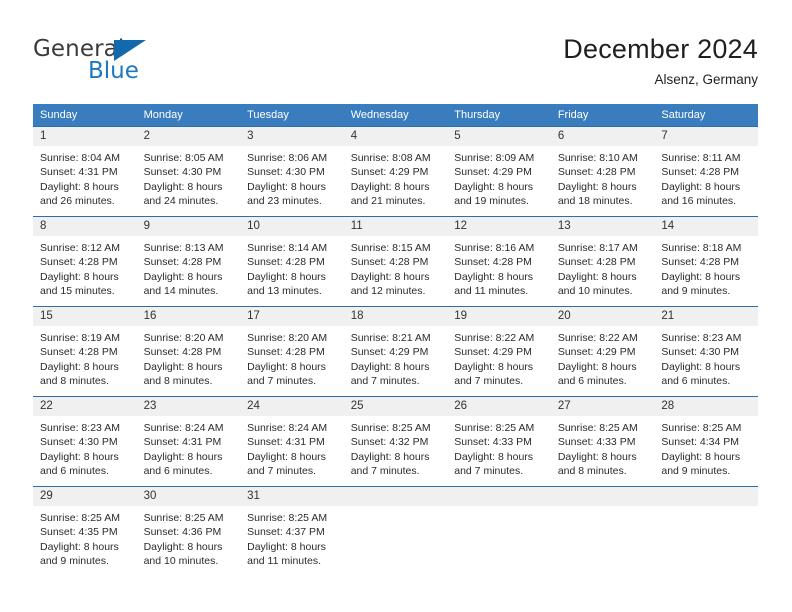  Describe the element at coordinates (85, 496) in the screenshot. I see `day-number: 29` at that location.